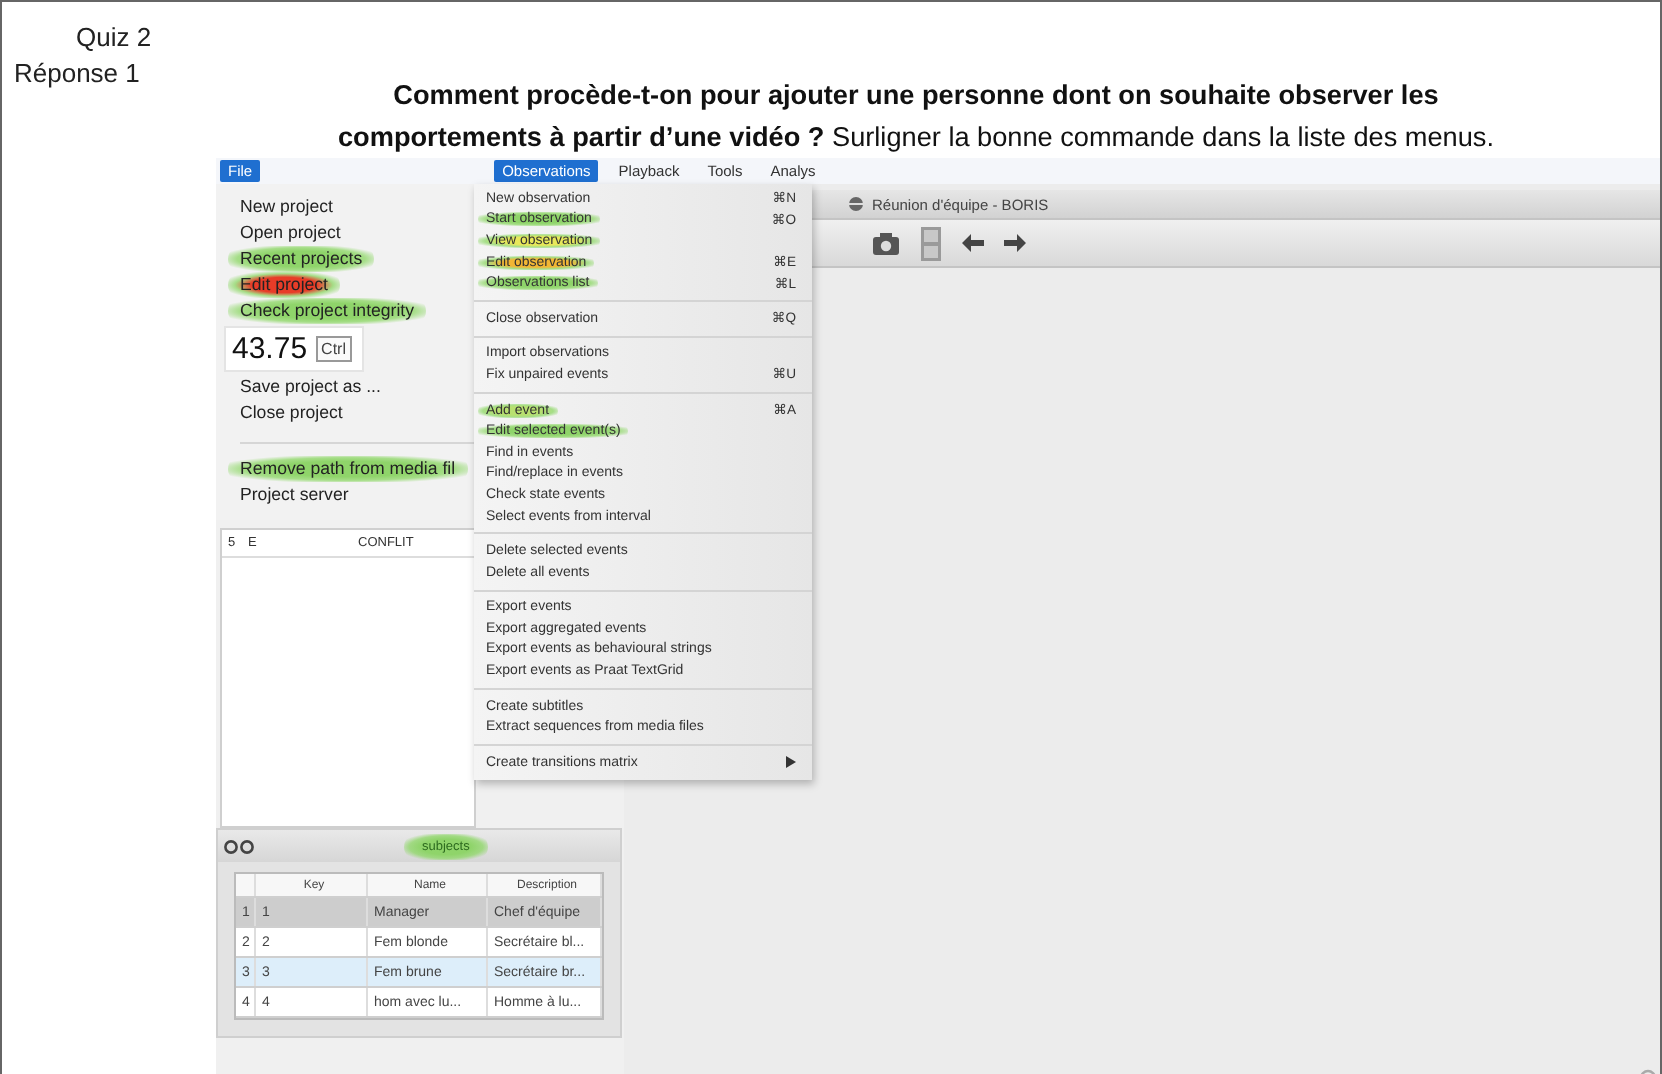  Describe the element at coordinates (290, 233) in the screenshot. I see `menu-item: Open project` at that location.